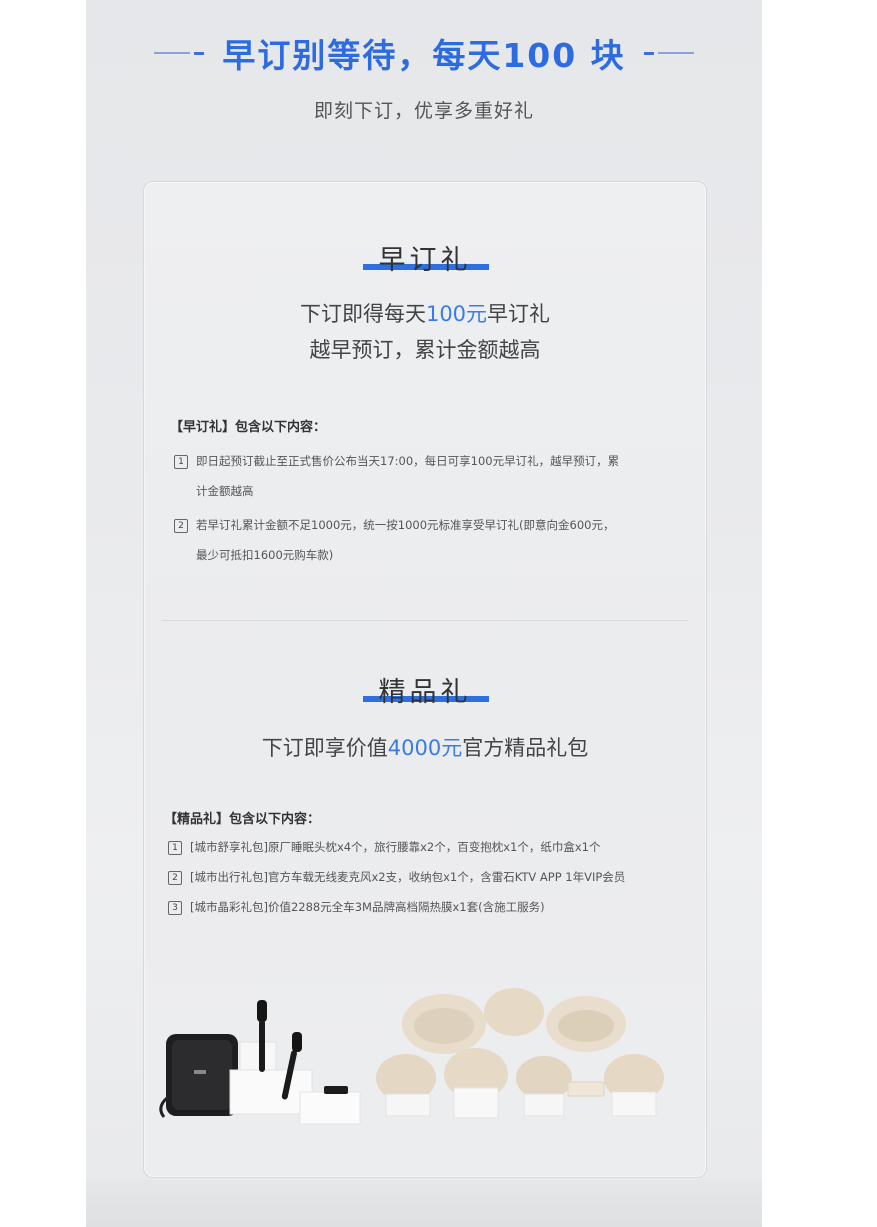 This screenshot has height=1227, width=877. I want to click on premium-gift-lead-prefix: 下订即享价值, so click(324, 748).